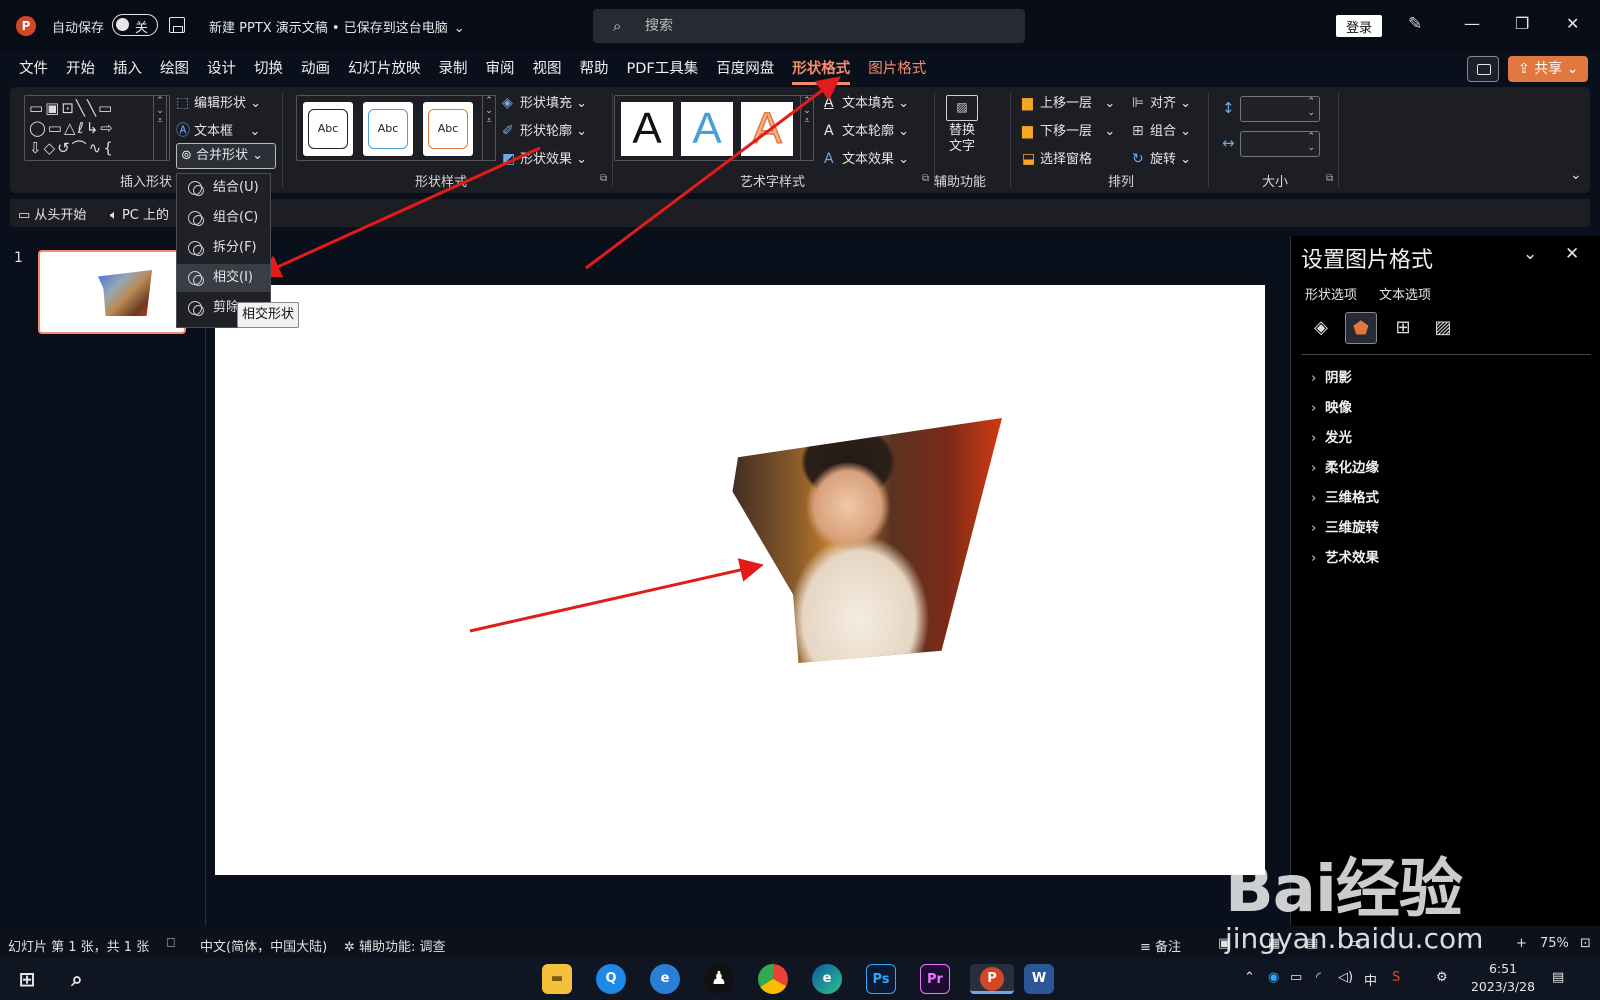  What do you see at coordinates (1572, 23) in the screenshot?
I see `close-icon: ✕` at bounding box center [1572, 23].